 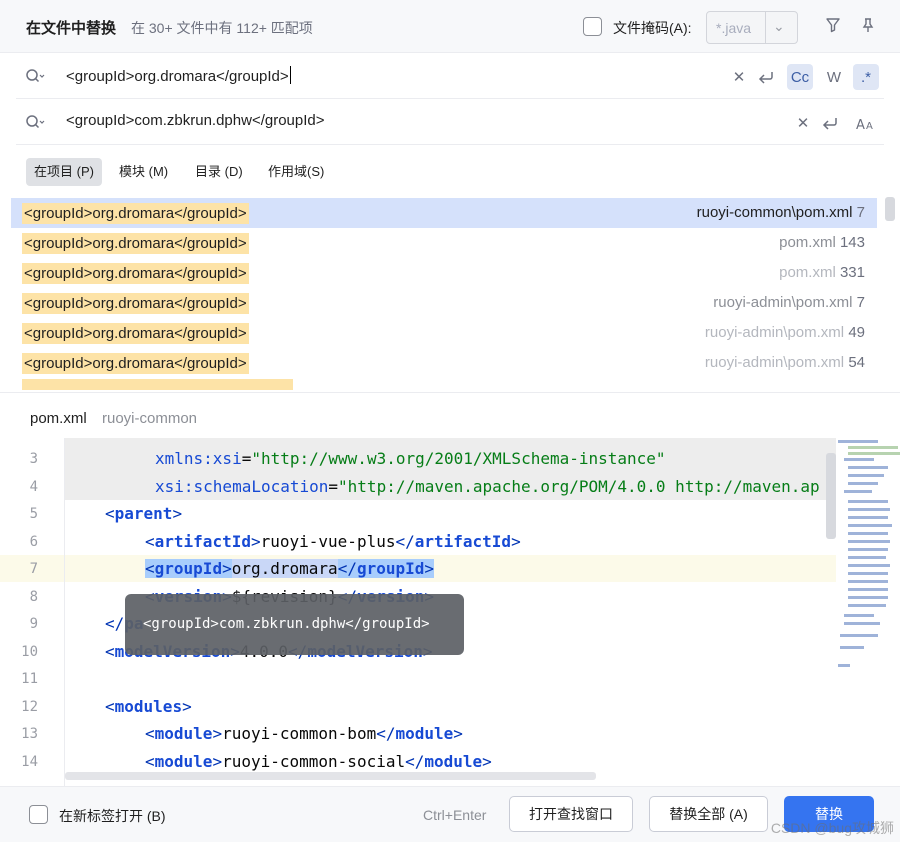 I want to click on code-line-12: <modules>, so click(x=148, y=706).